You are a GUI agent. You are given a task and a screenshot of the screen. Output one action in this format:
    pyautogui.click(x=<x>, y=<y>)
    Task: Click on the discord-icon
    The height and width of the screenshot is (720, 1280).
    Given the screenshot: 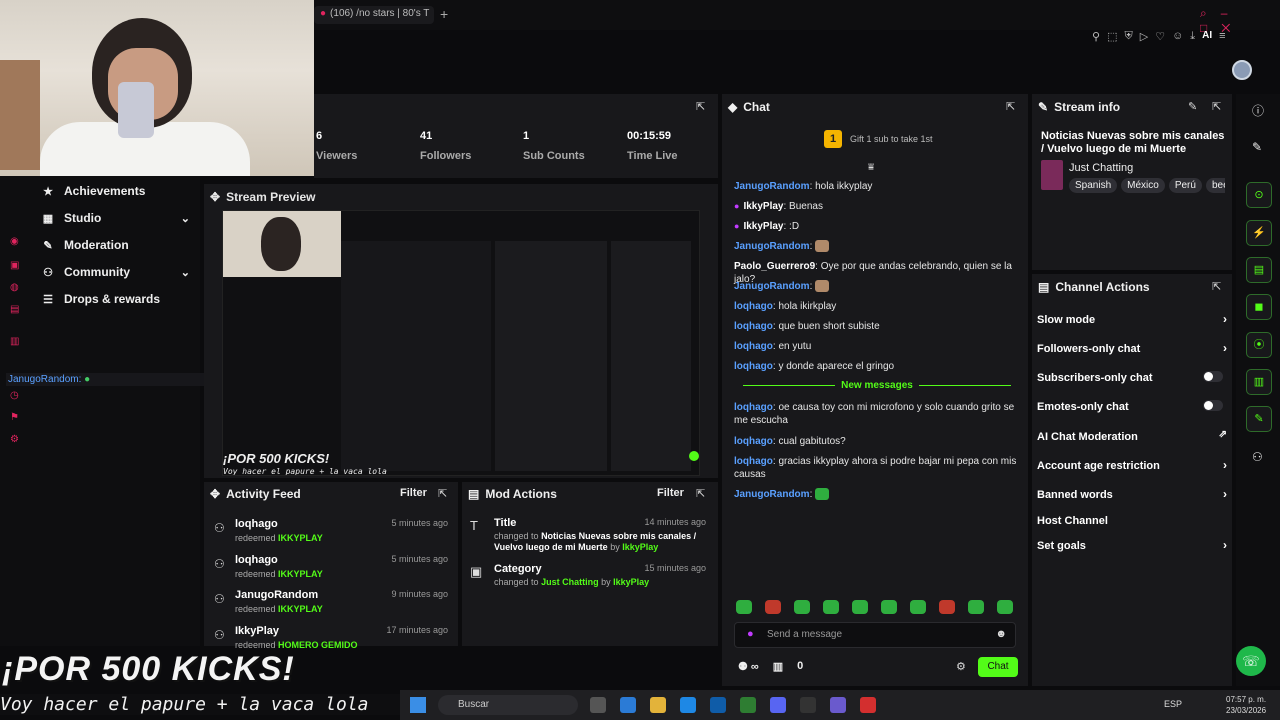 What is the action you would take?
    pyautogui.click(x=778, y=705)
    